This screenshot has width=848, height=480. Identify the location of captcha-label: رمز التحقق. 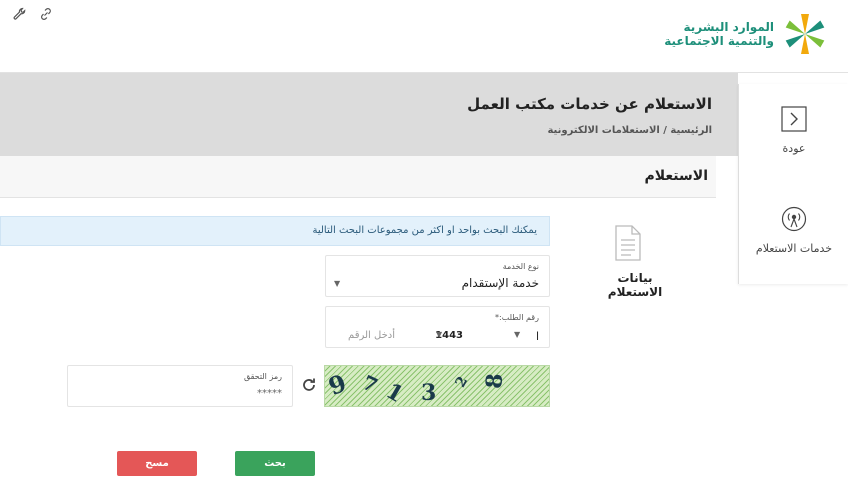
(262, 376).